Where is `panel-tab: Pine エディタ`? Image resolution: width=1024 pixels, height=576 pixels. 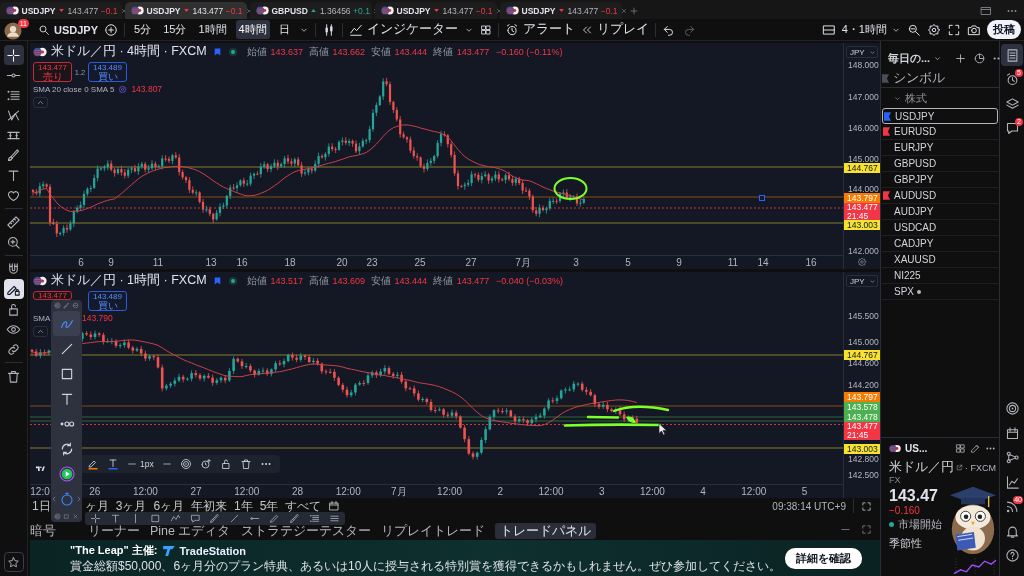
panel-tab: Pine エディタ is located at coordinates (190, 531).